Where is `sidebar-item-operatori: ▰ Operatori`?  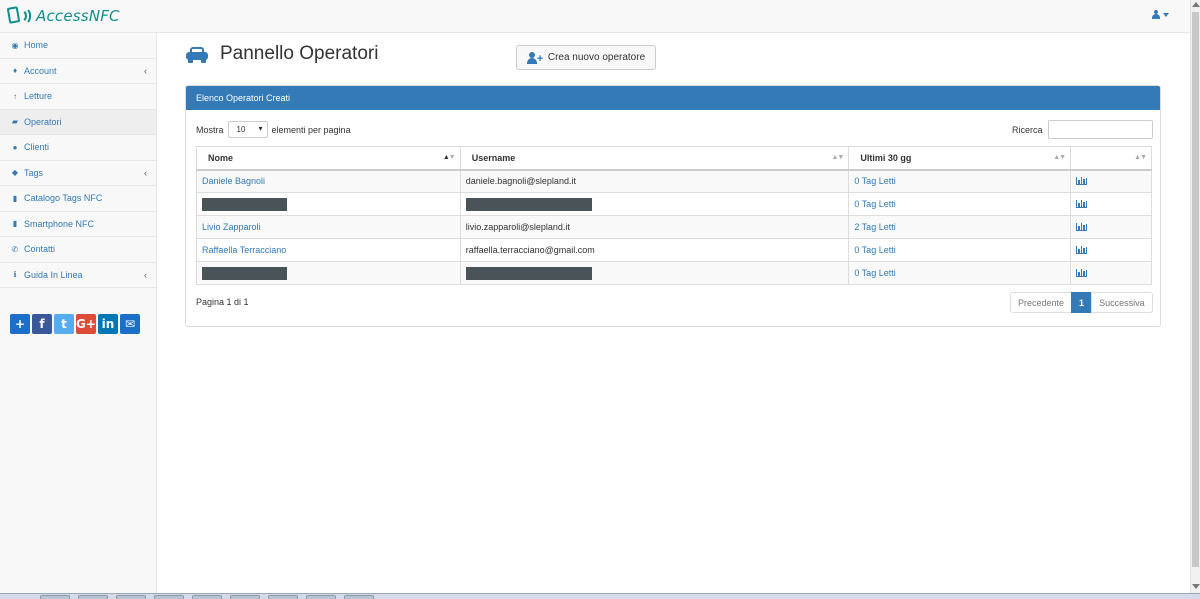 sidebar-item-operatori: ▰ Operatori is located at coordinates (78, 122).